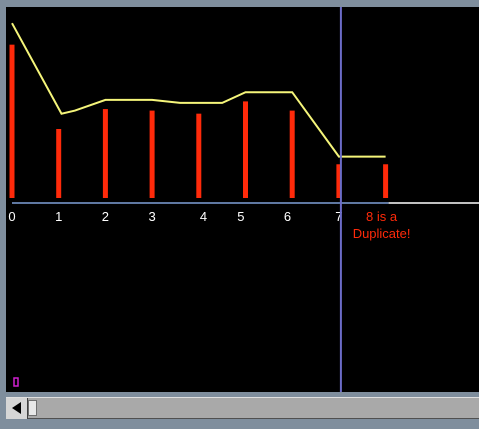  Describe the element at coordinates (382, 216) in the screenshot. I see `annotation-line-1: 8 is a` at that location.